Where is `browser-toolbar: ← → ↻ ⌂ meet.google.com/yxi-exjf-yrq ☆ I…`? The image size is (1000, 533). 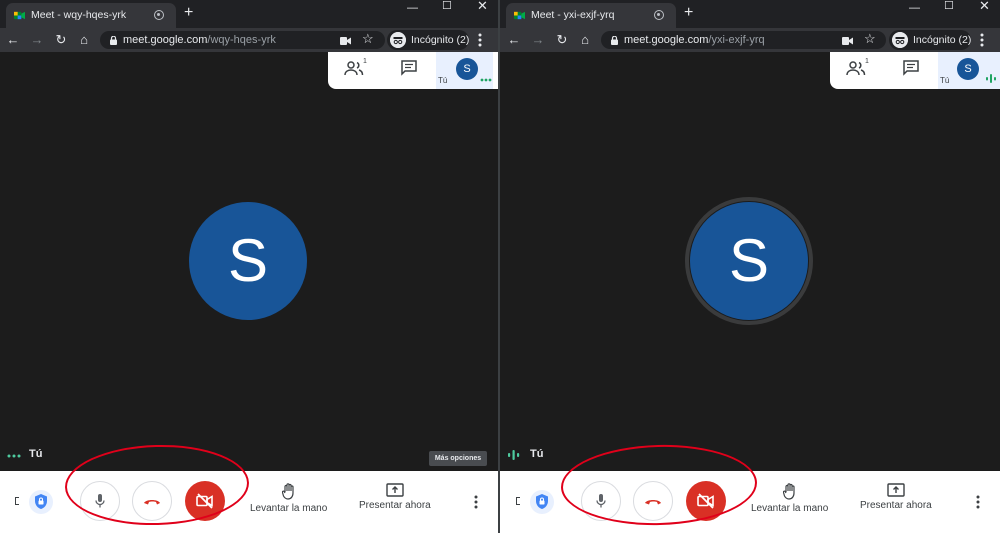 browser-toolbar: ← → ↻ ⌂ meet.google.com/yxi-exjf-yrq ☆ I… is located at coordinates (750, 40).